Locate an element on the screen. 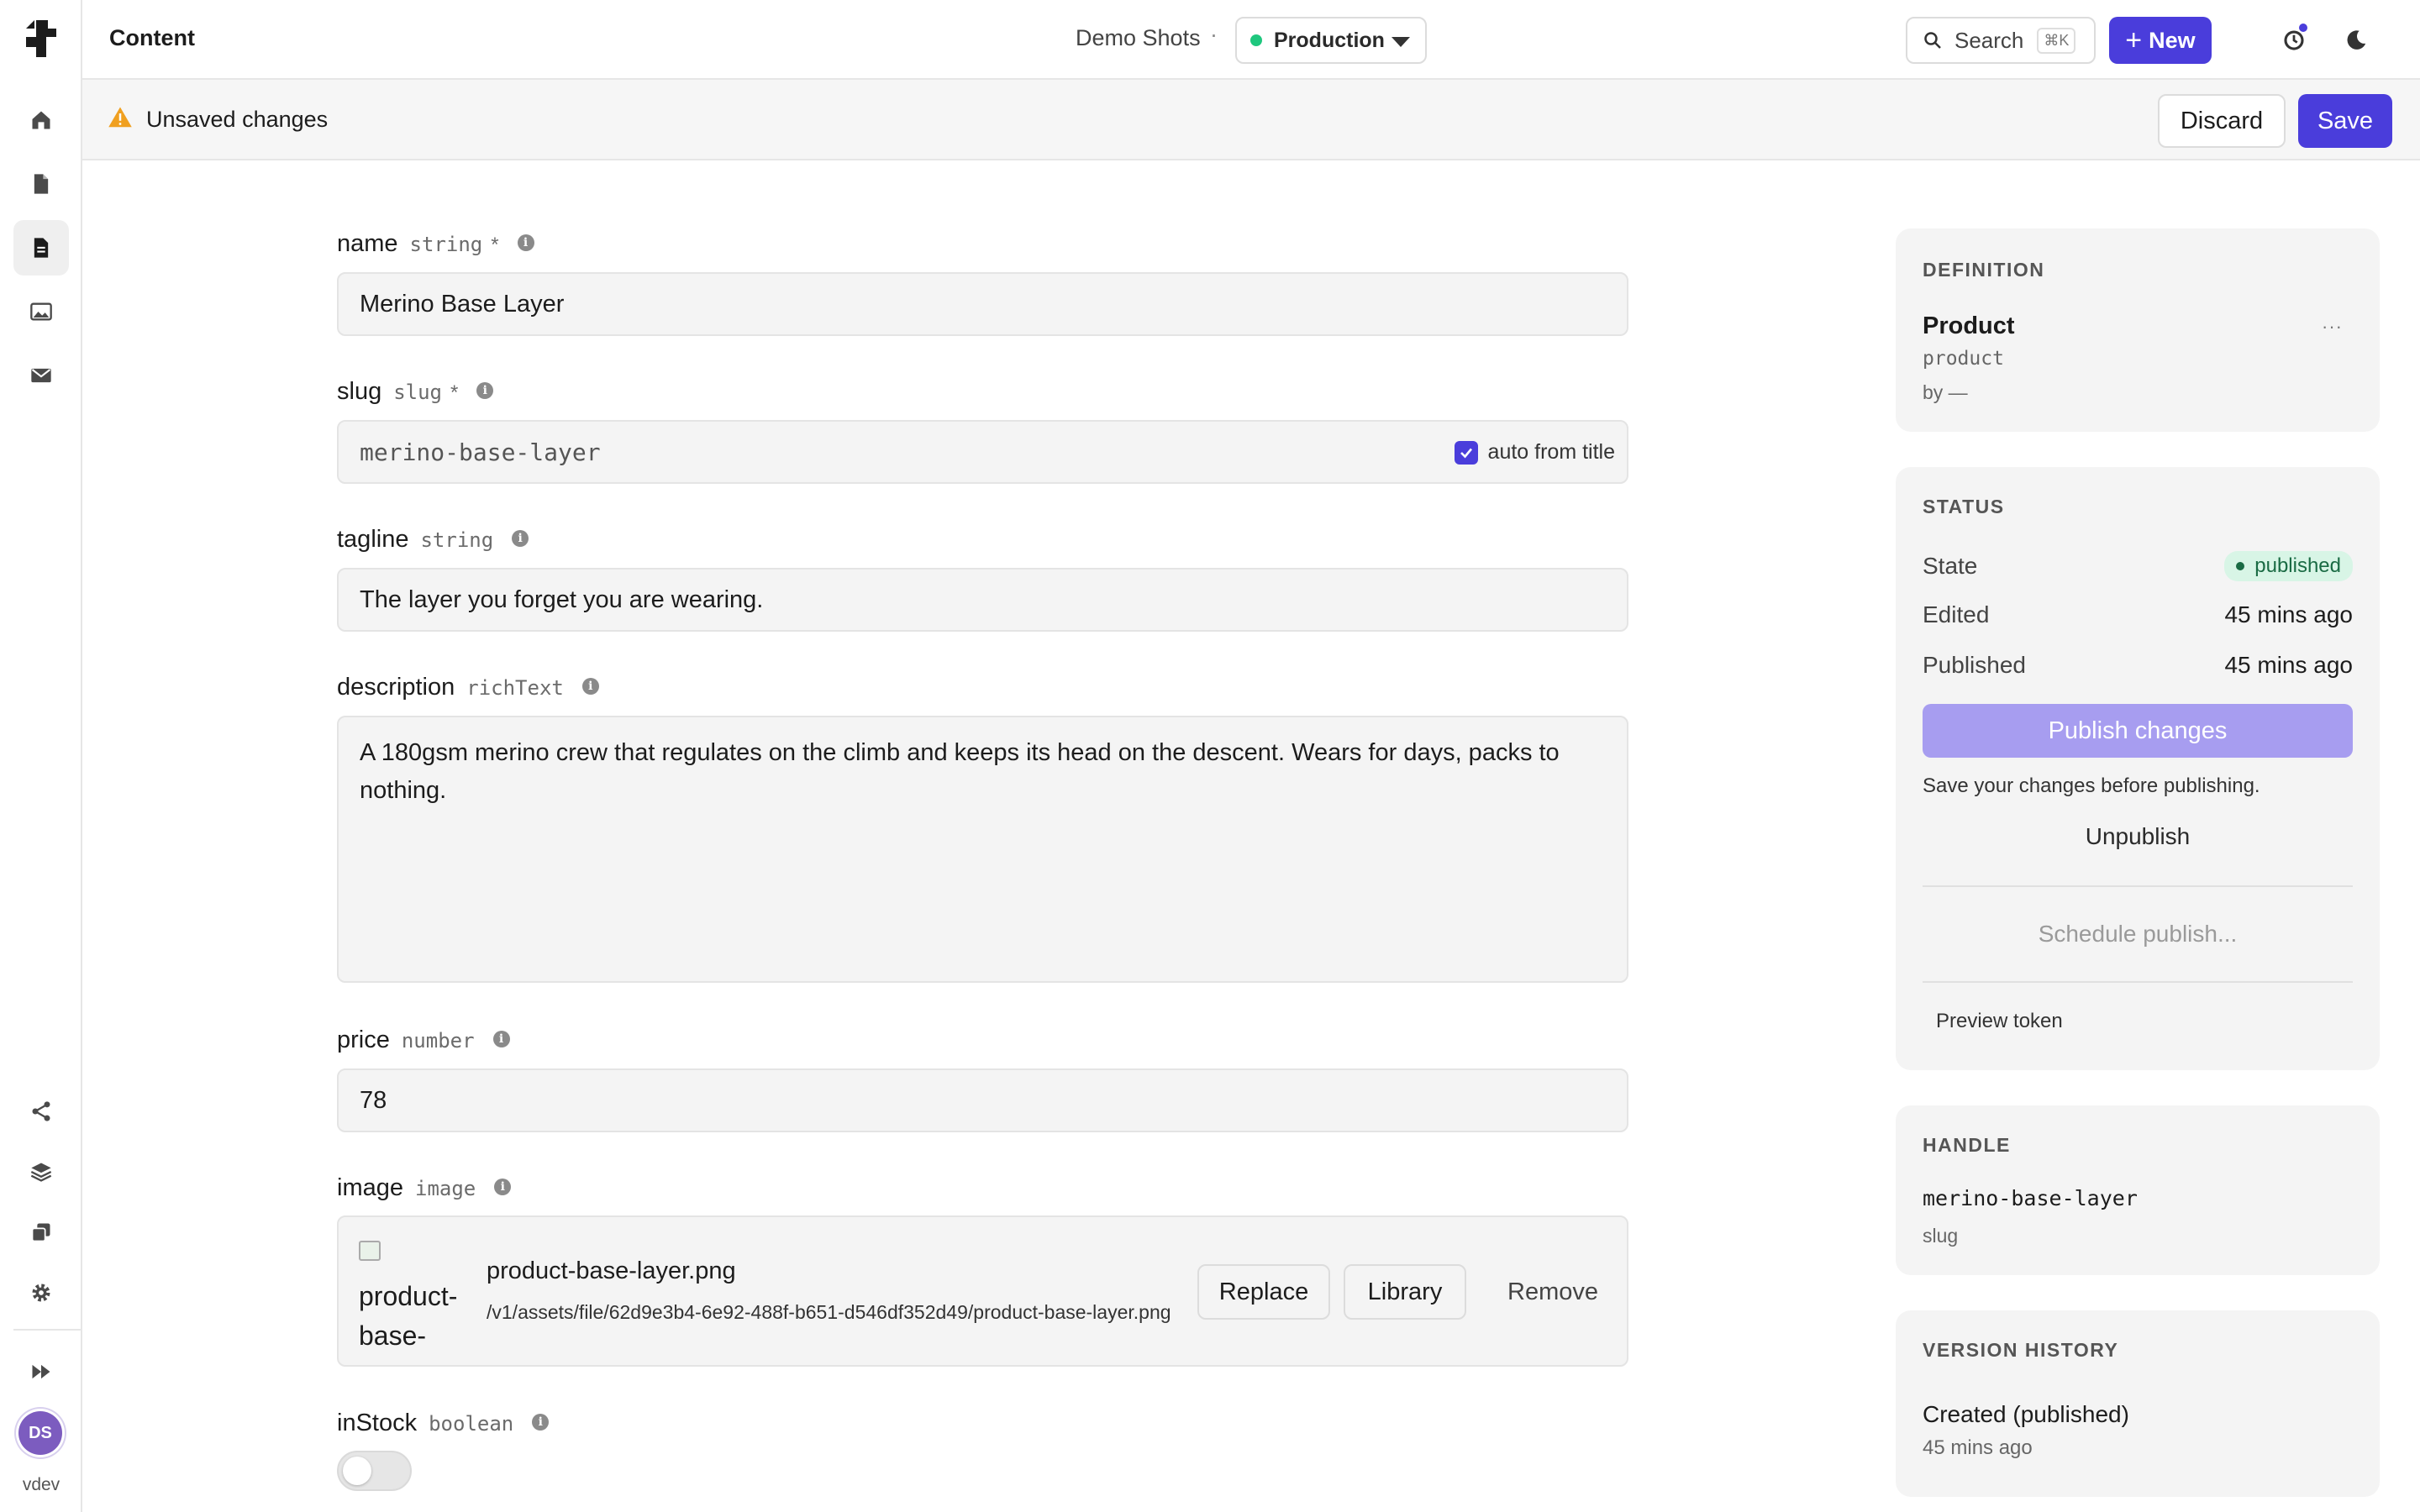 The width and height of the screenshot is (2420, 1512). notifications-button is located at coordinates (2294, 40).